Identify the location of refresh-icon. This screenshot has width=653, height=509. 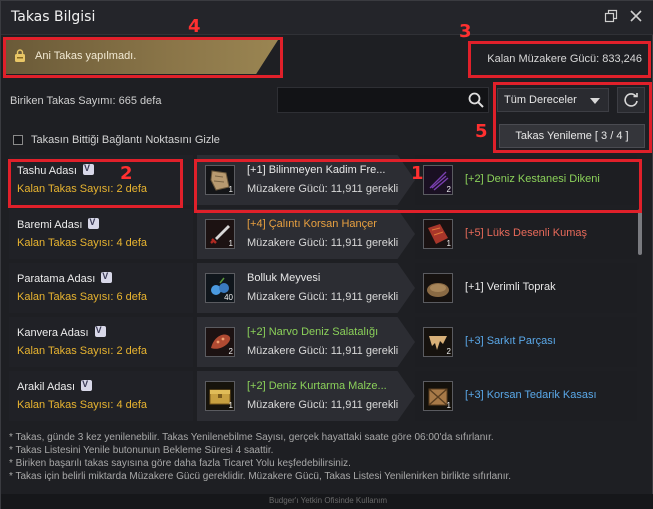
(631, 100).